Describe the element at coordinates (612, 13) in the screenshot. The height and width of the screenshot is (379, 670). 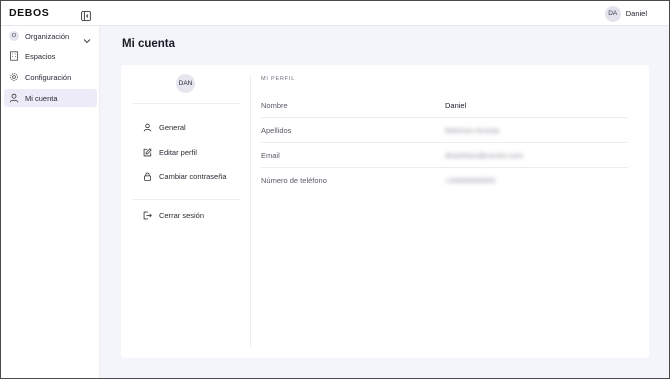
I see `avatar: DA` at that location.